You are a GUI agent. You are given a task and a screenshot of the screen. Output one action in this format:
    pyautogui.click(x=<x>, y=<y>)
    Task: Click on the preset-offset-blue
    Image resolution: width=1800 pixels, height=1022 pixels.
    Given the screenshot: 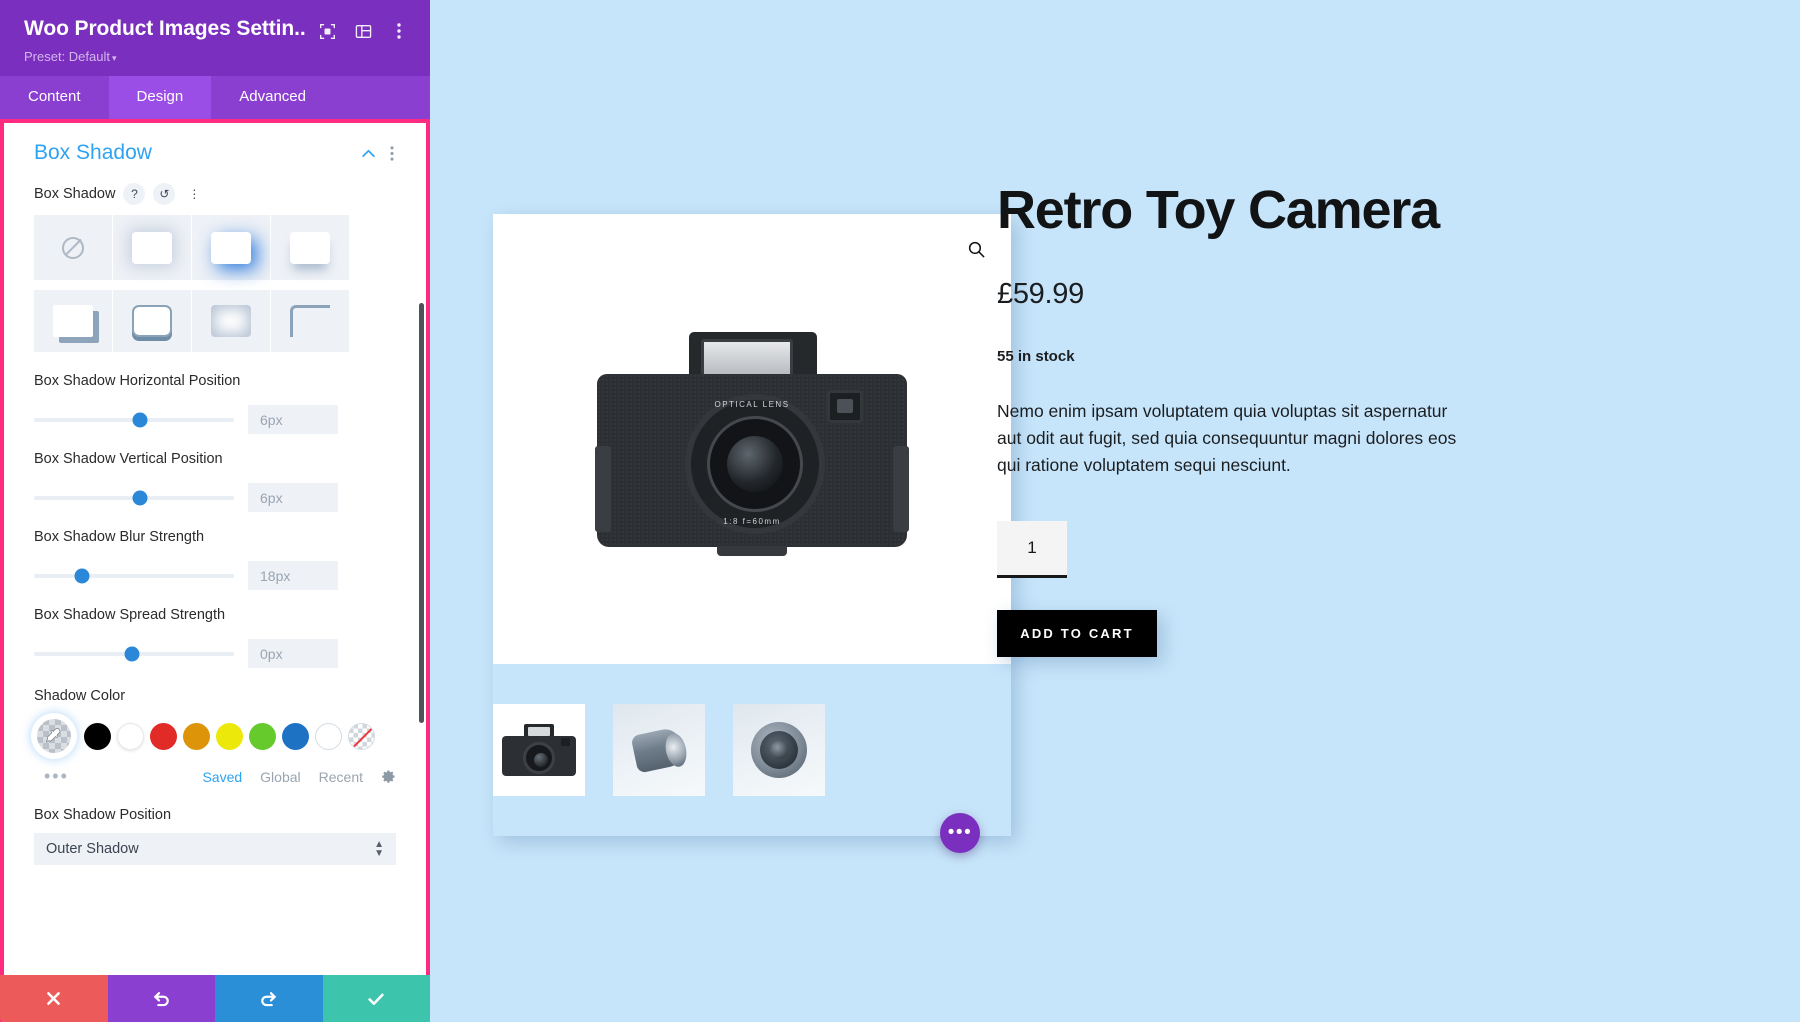 What is the action you would take?
    pyautogui.click(x=231, y=247)
    